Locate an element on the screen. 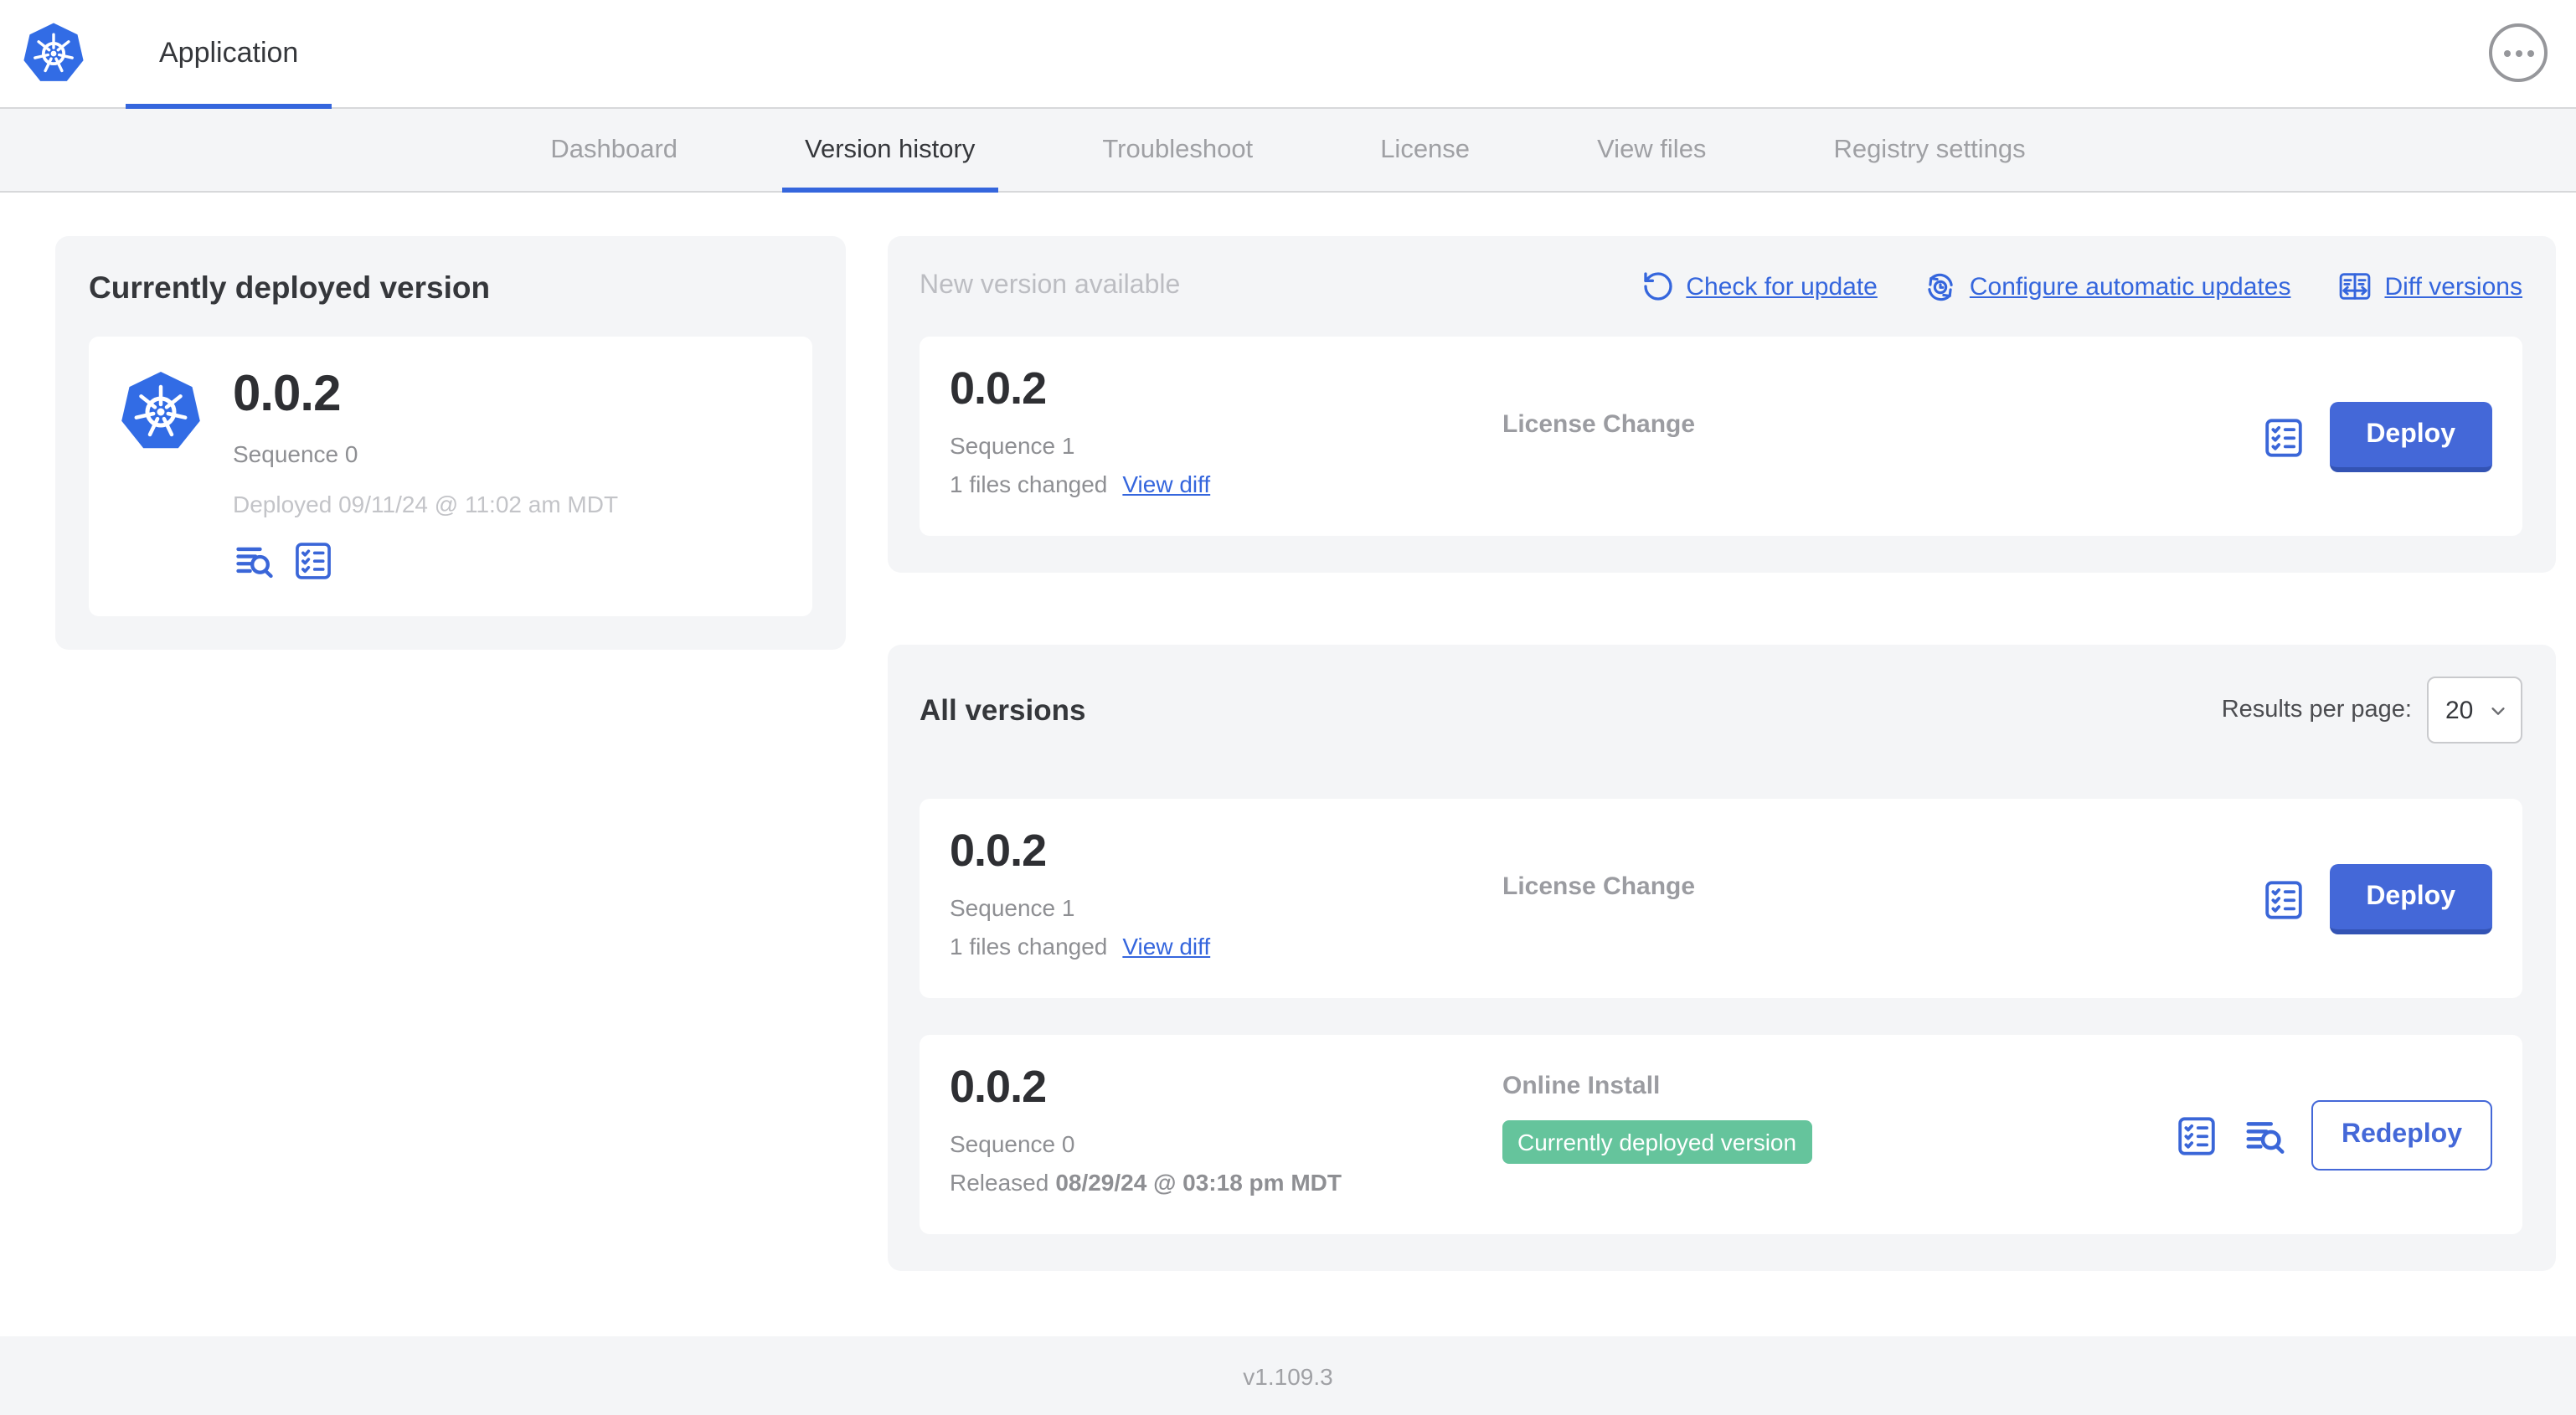  page-footer: v1.109.3 is located at coordinates (1288, 1375).